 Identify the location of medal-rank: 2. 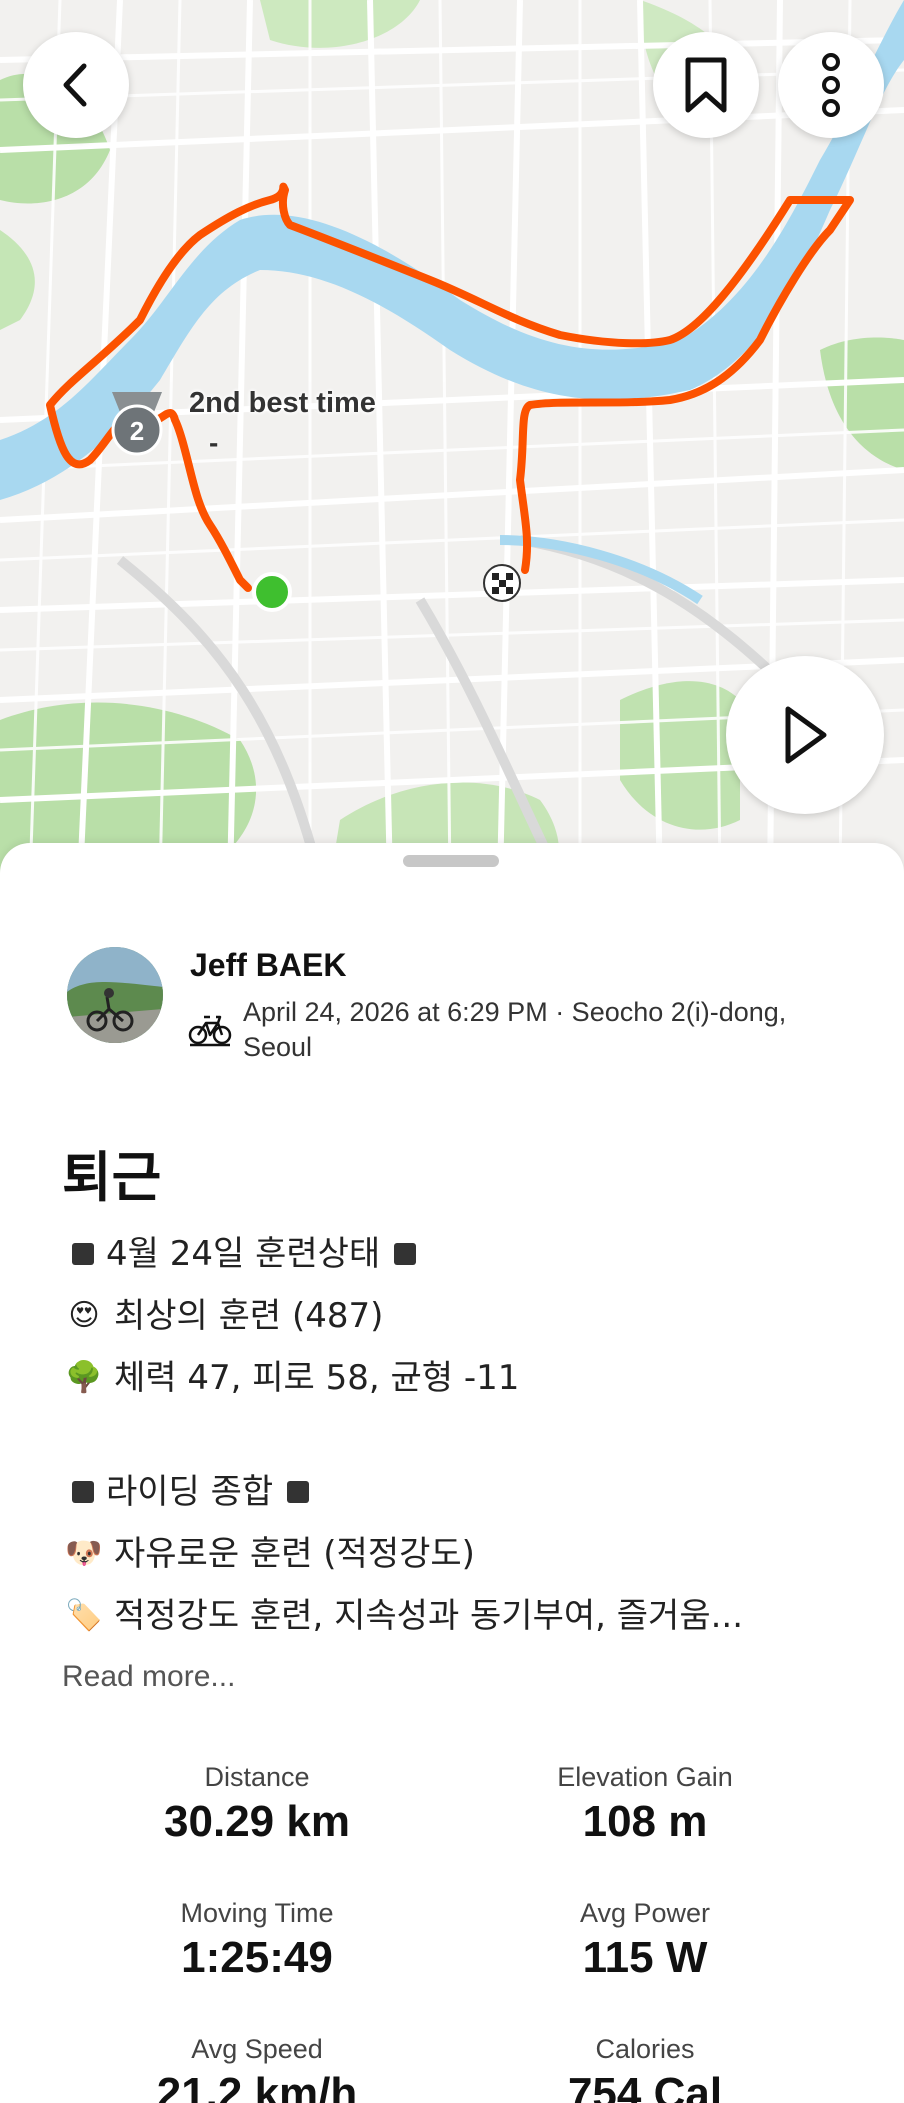
(137, 431).